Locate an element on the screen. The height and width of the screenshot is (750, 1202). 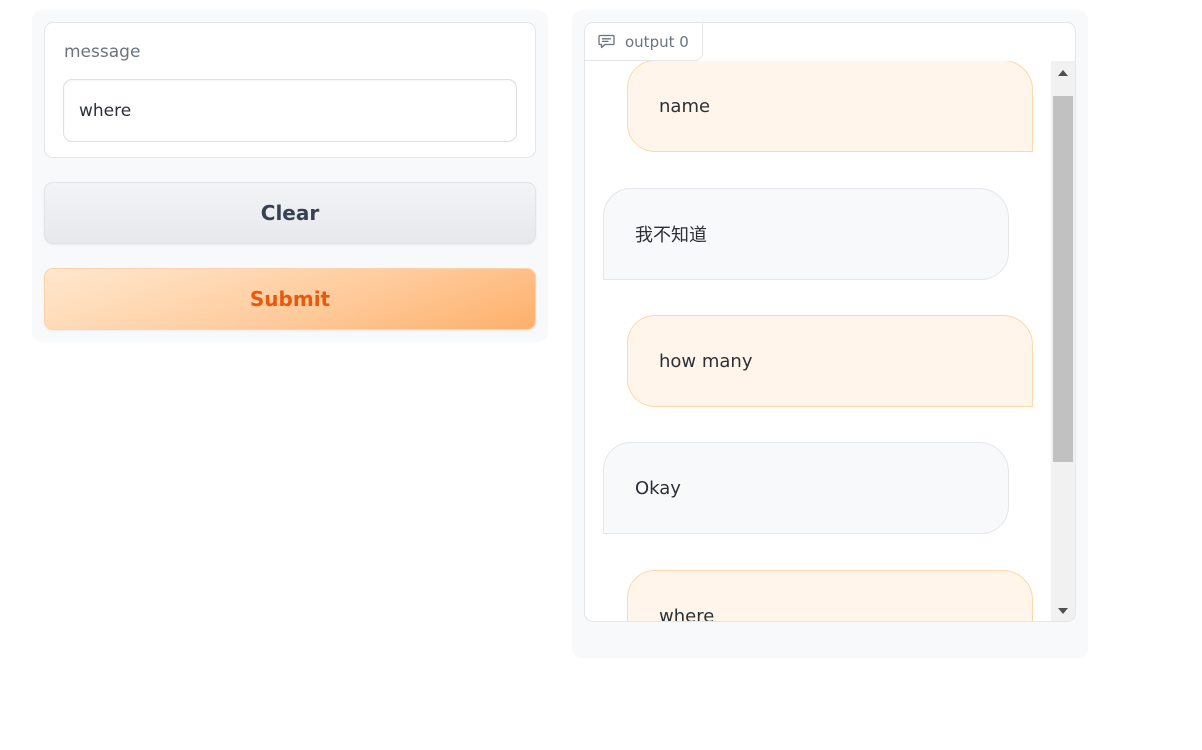
bot-message: Okay is located at coordinates (806, 488).